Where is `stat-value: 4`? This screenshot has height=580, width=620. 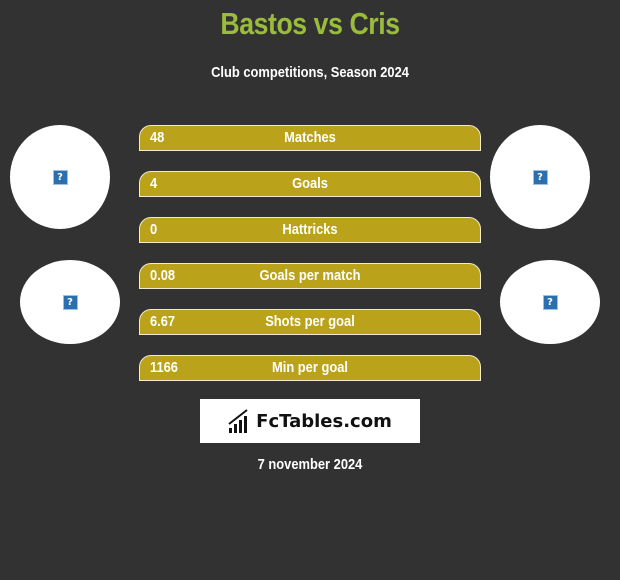
stat-value: 4 is located at coordinates (154, 183).